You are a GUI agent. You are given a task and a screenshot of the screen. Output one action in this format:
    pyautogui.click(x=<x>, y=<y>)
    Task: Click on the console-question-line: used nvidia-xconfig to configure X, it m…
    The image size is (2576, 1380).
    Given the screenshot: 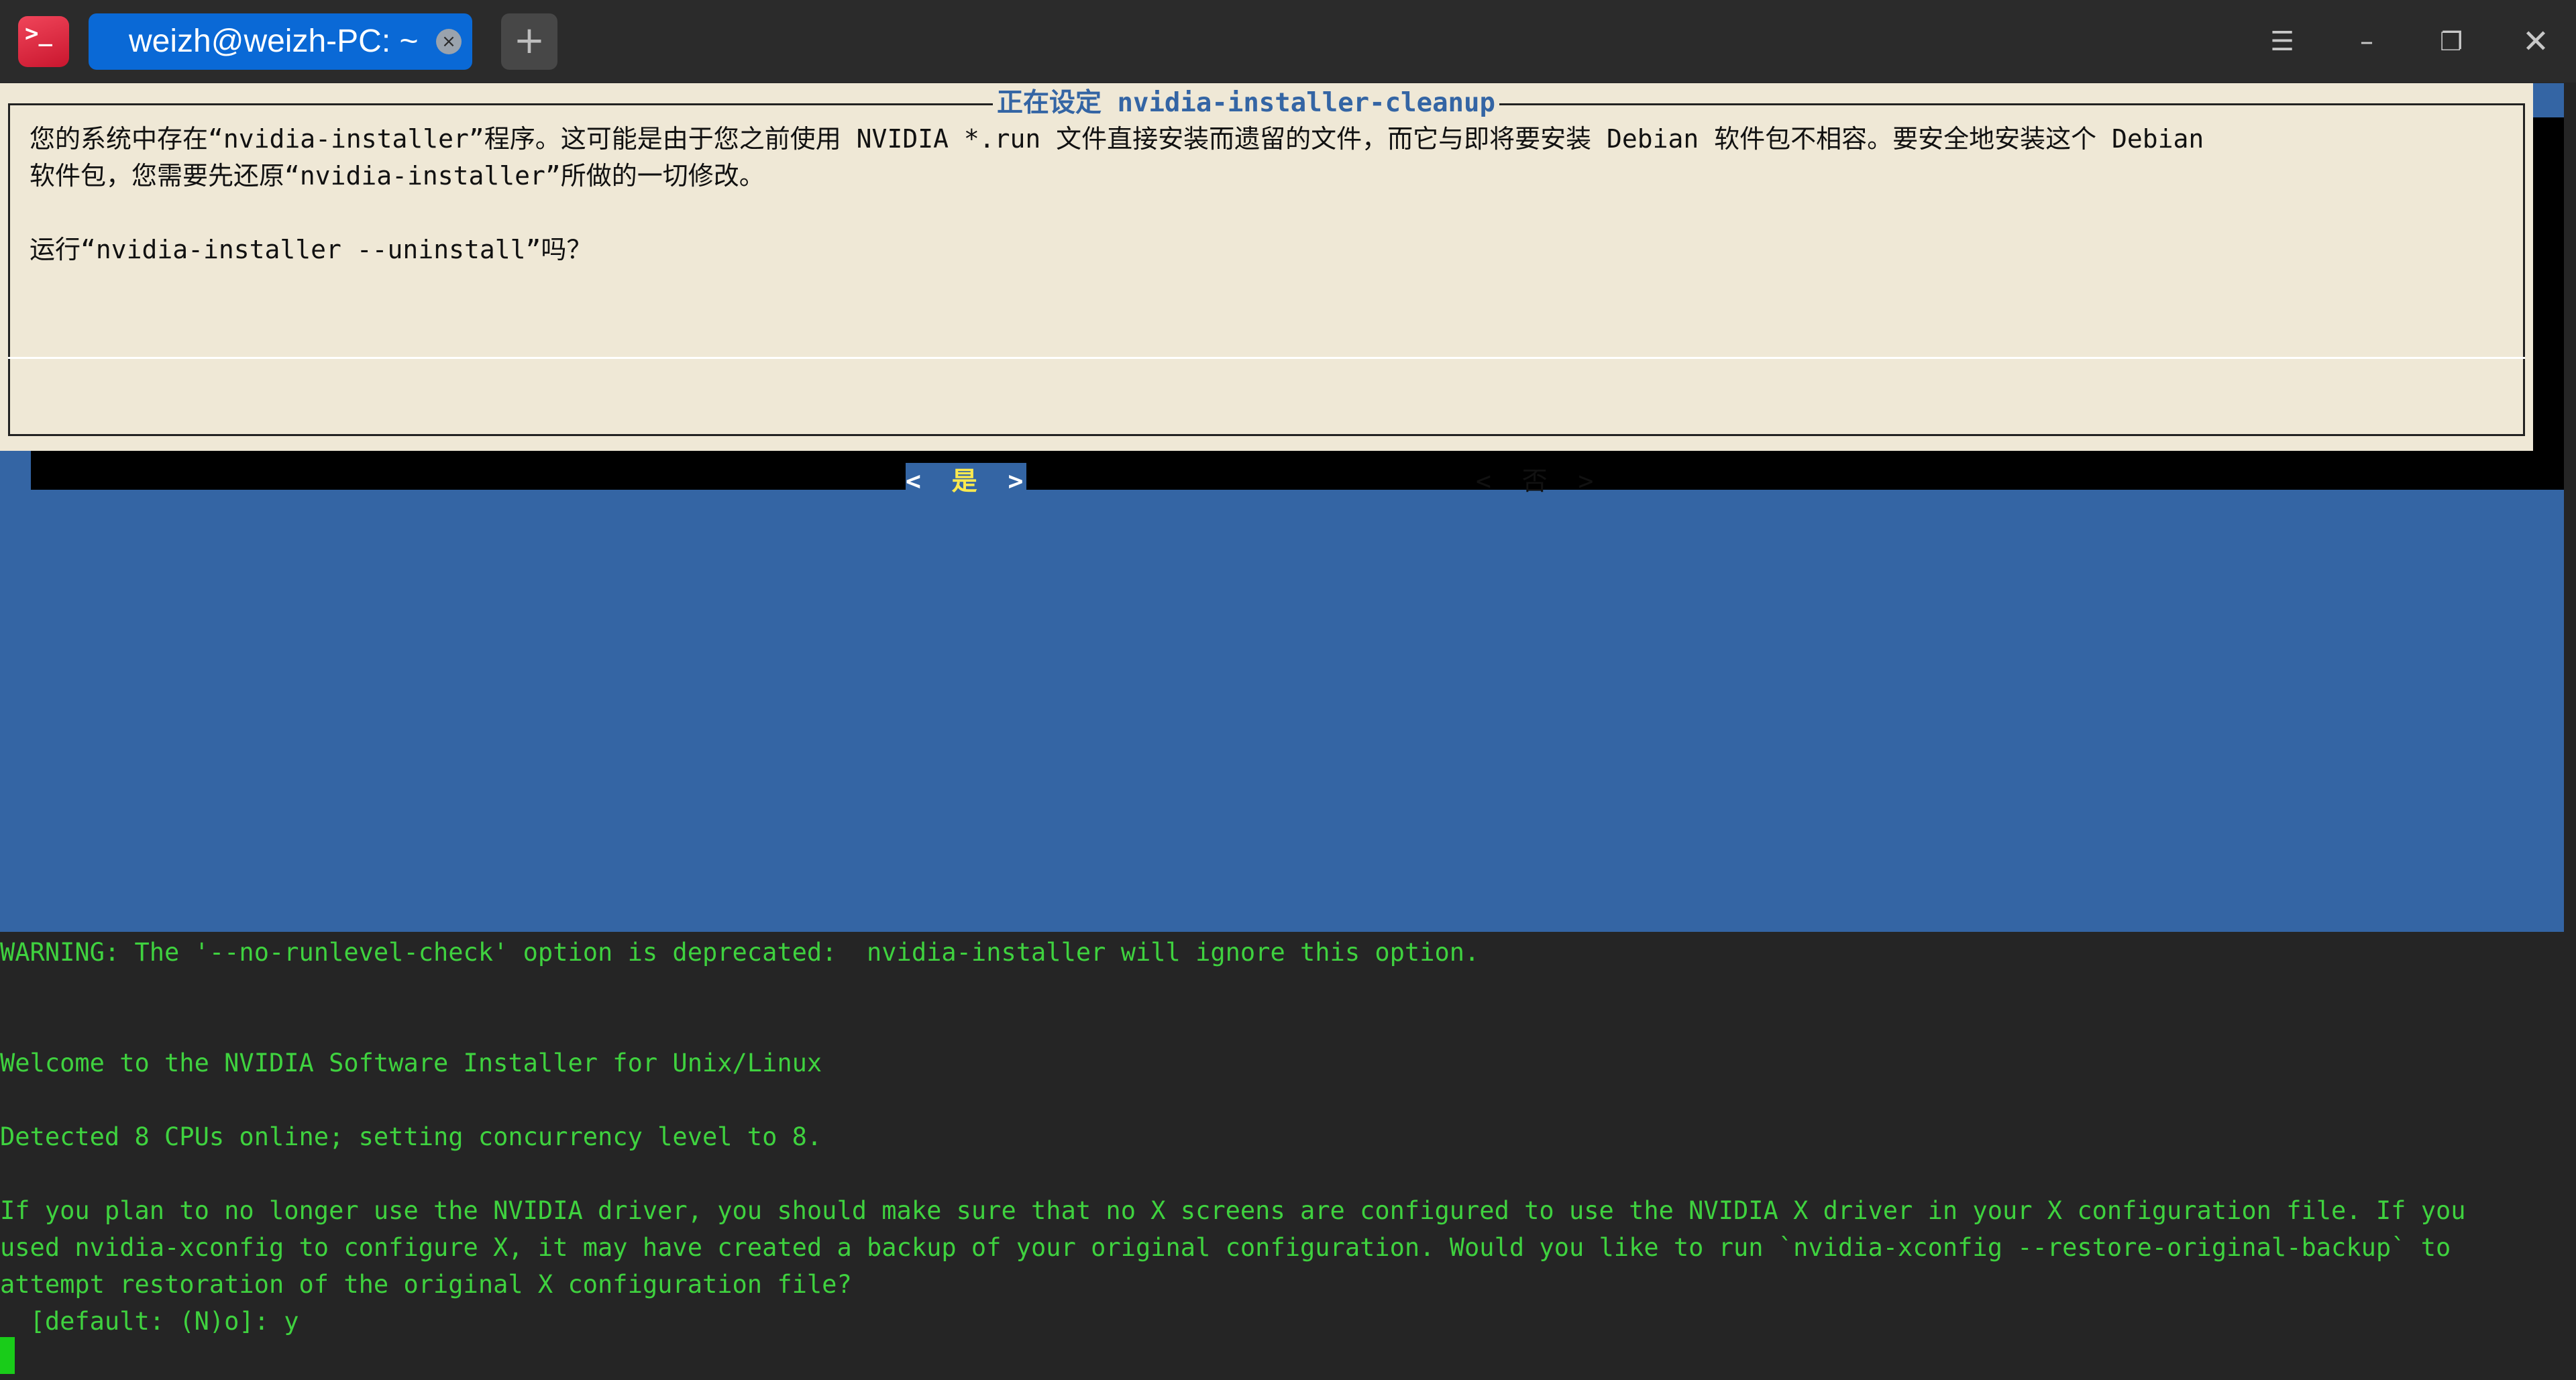 What is the action you would take?
    pyautogui.click(x=1225, y=1247)
    